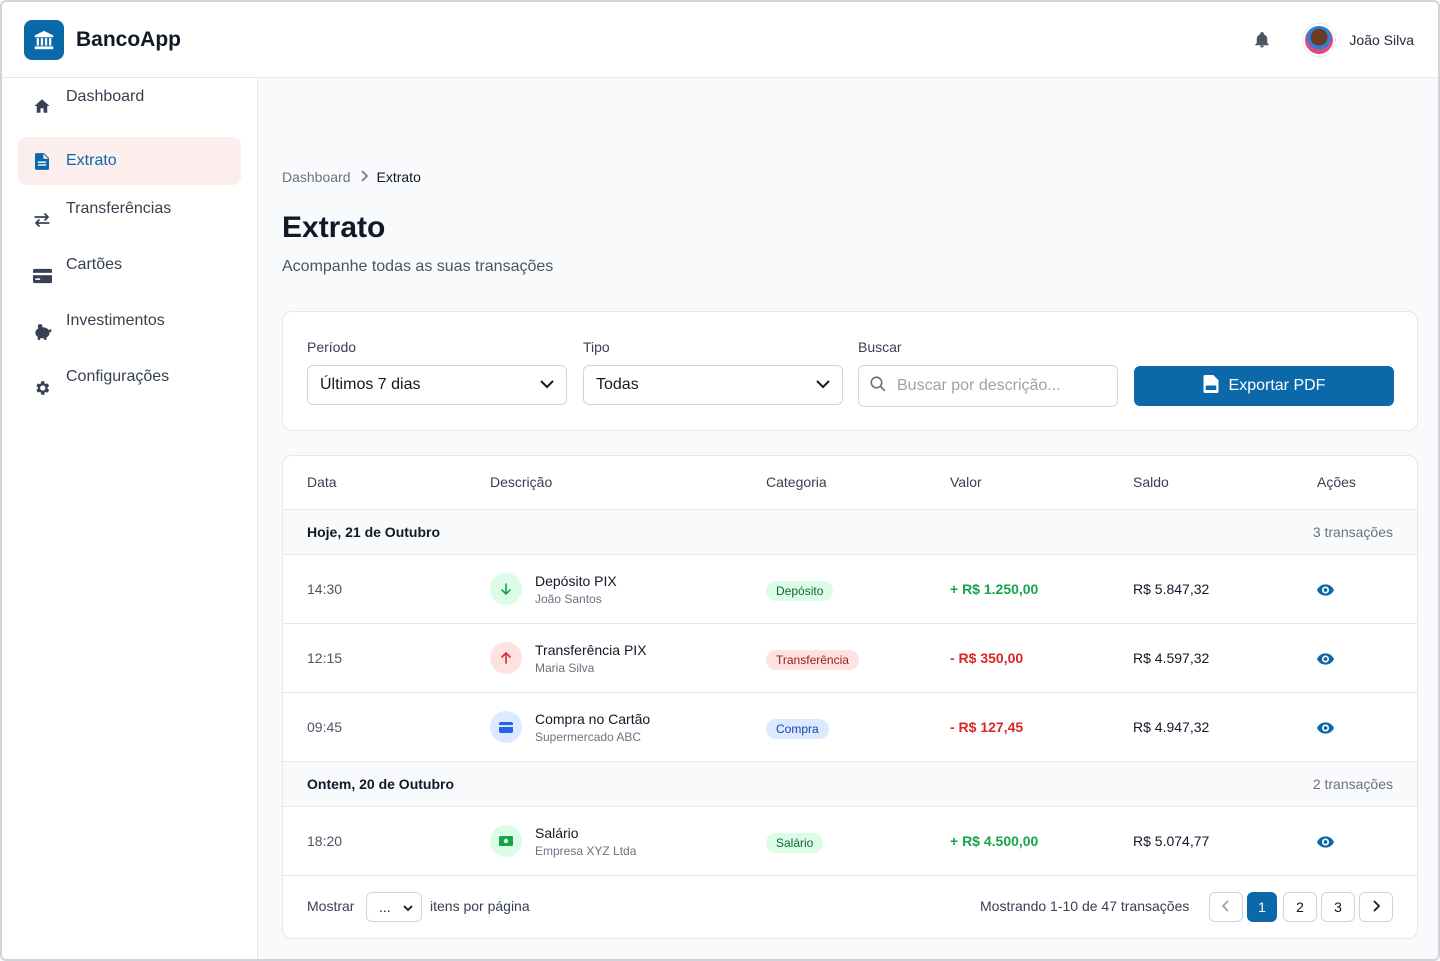  Describe the element at coordinates (351, 177) in the screenshot. I see `breadcrumb: Dashboard Extrato` at that location.